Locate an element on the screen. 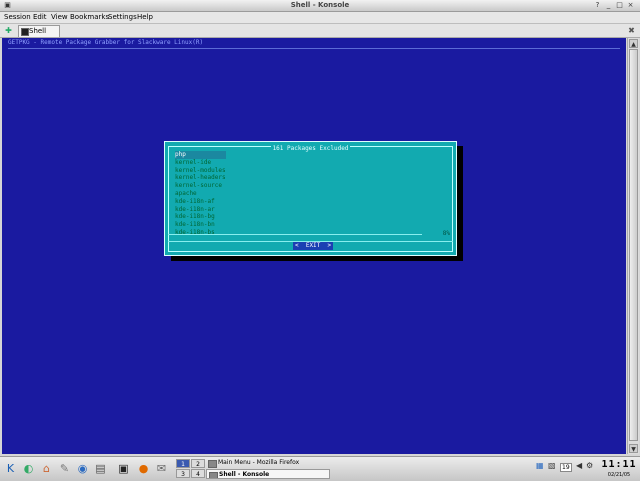 The width and height of the screenshot is (640, 481). new-tab-icon: ✚ is located at coordinates (8, 30).